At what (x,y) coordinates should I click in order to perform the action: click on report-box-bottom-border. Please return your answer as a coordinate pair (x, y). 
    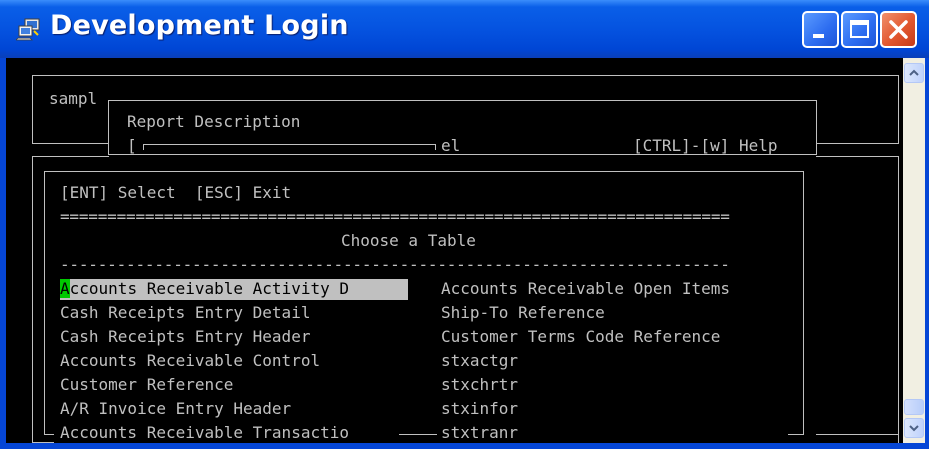
    Looking at the image, I should click on (462, 154).